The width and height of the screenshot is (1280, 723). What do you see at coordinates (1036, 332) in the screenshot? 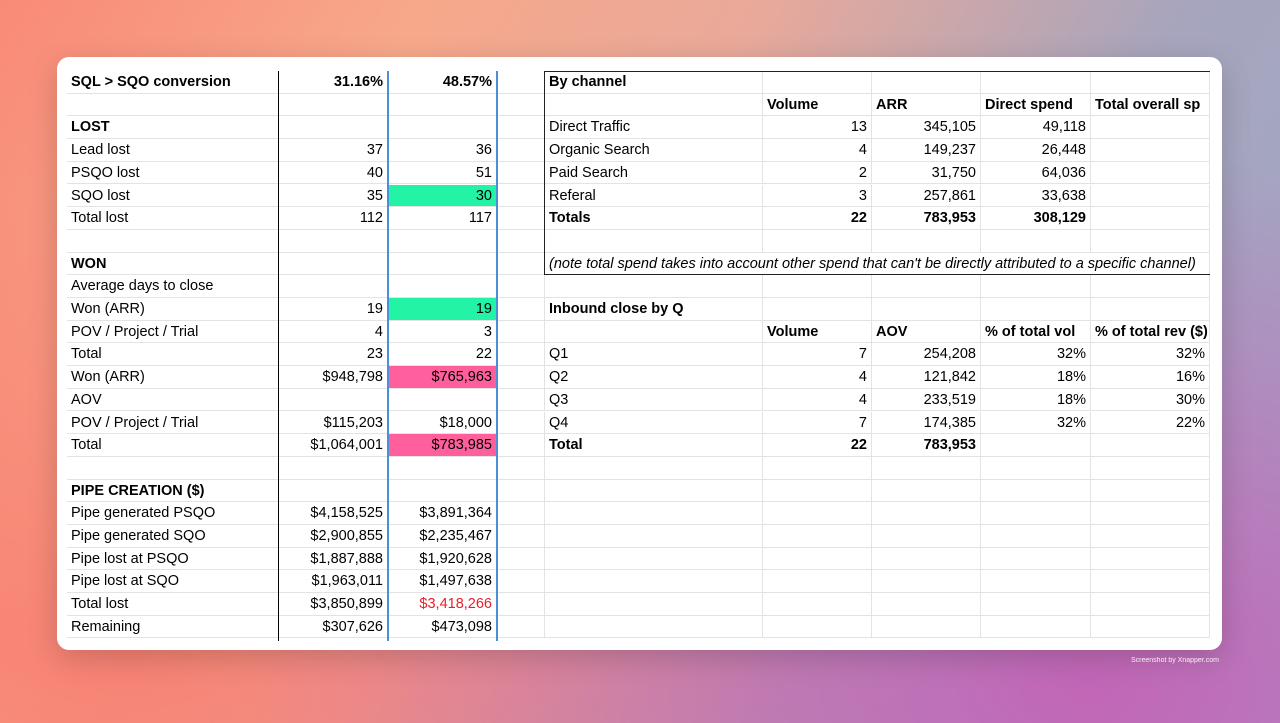
I see `channel-table-cell: % of total vol` at bounding box center [1036, 332].